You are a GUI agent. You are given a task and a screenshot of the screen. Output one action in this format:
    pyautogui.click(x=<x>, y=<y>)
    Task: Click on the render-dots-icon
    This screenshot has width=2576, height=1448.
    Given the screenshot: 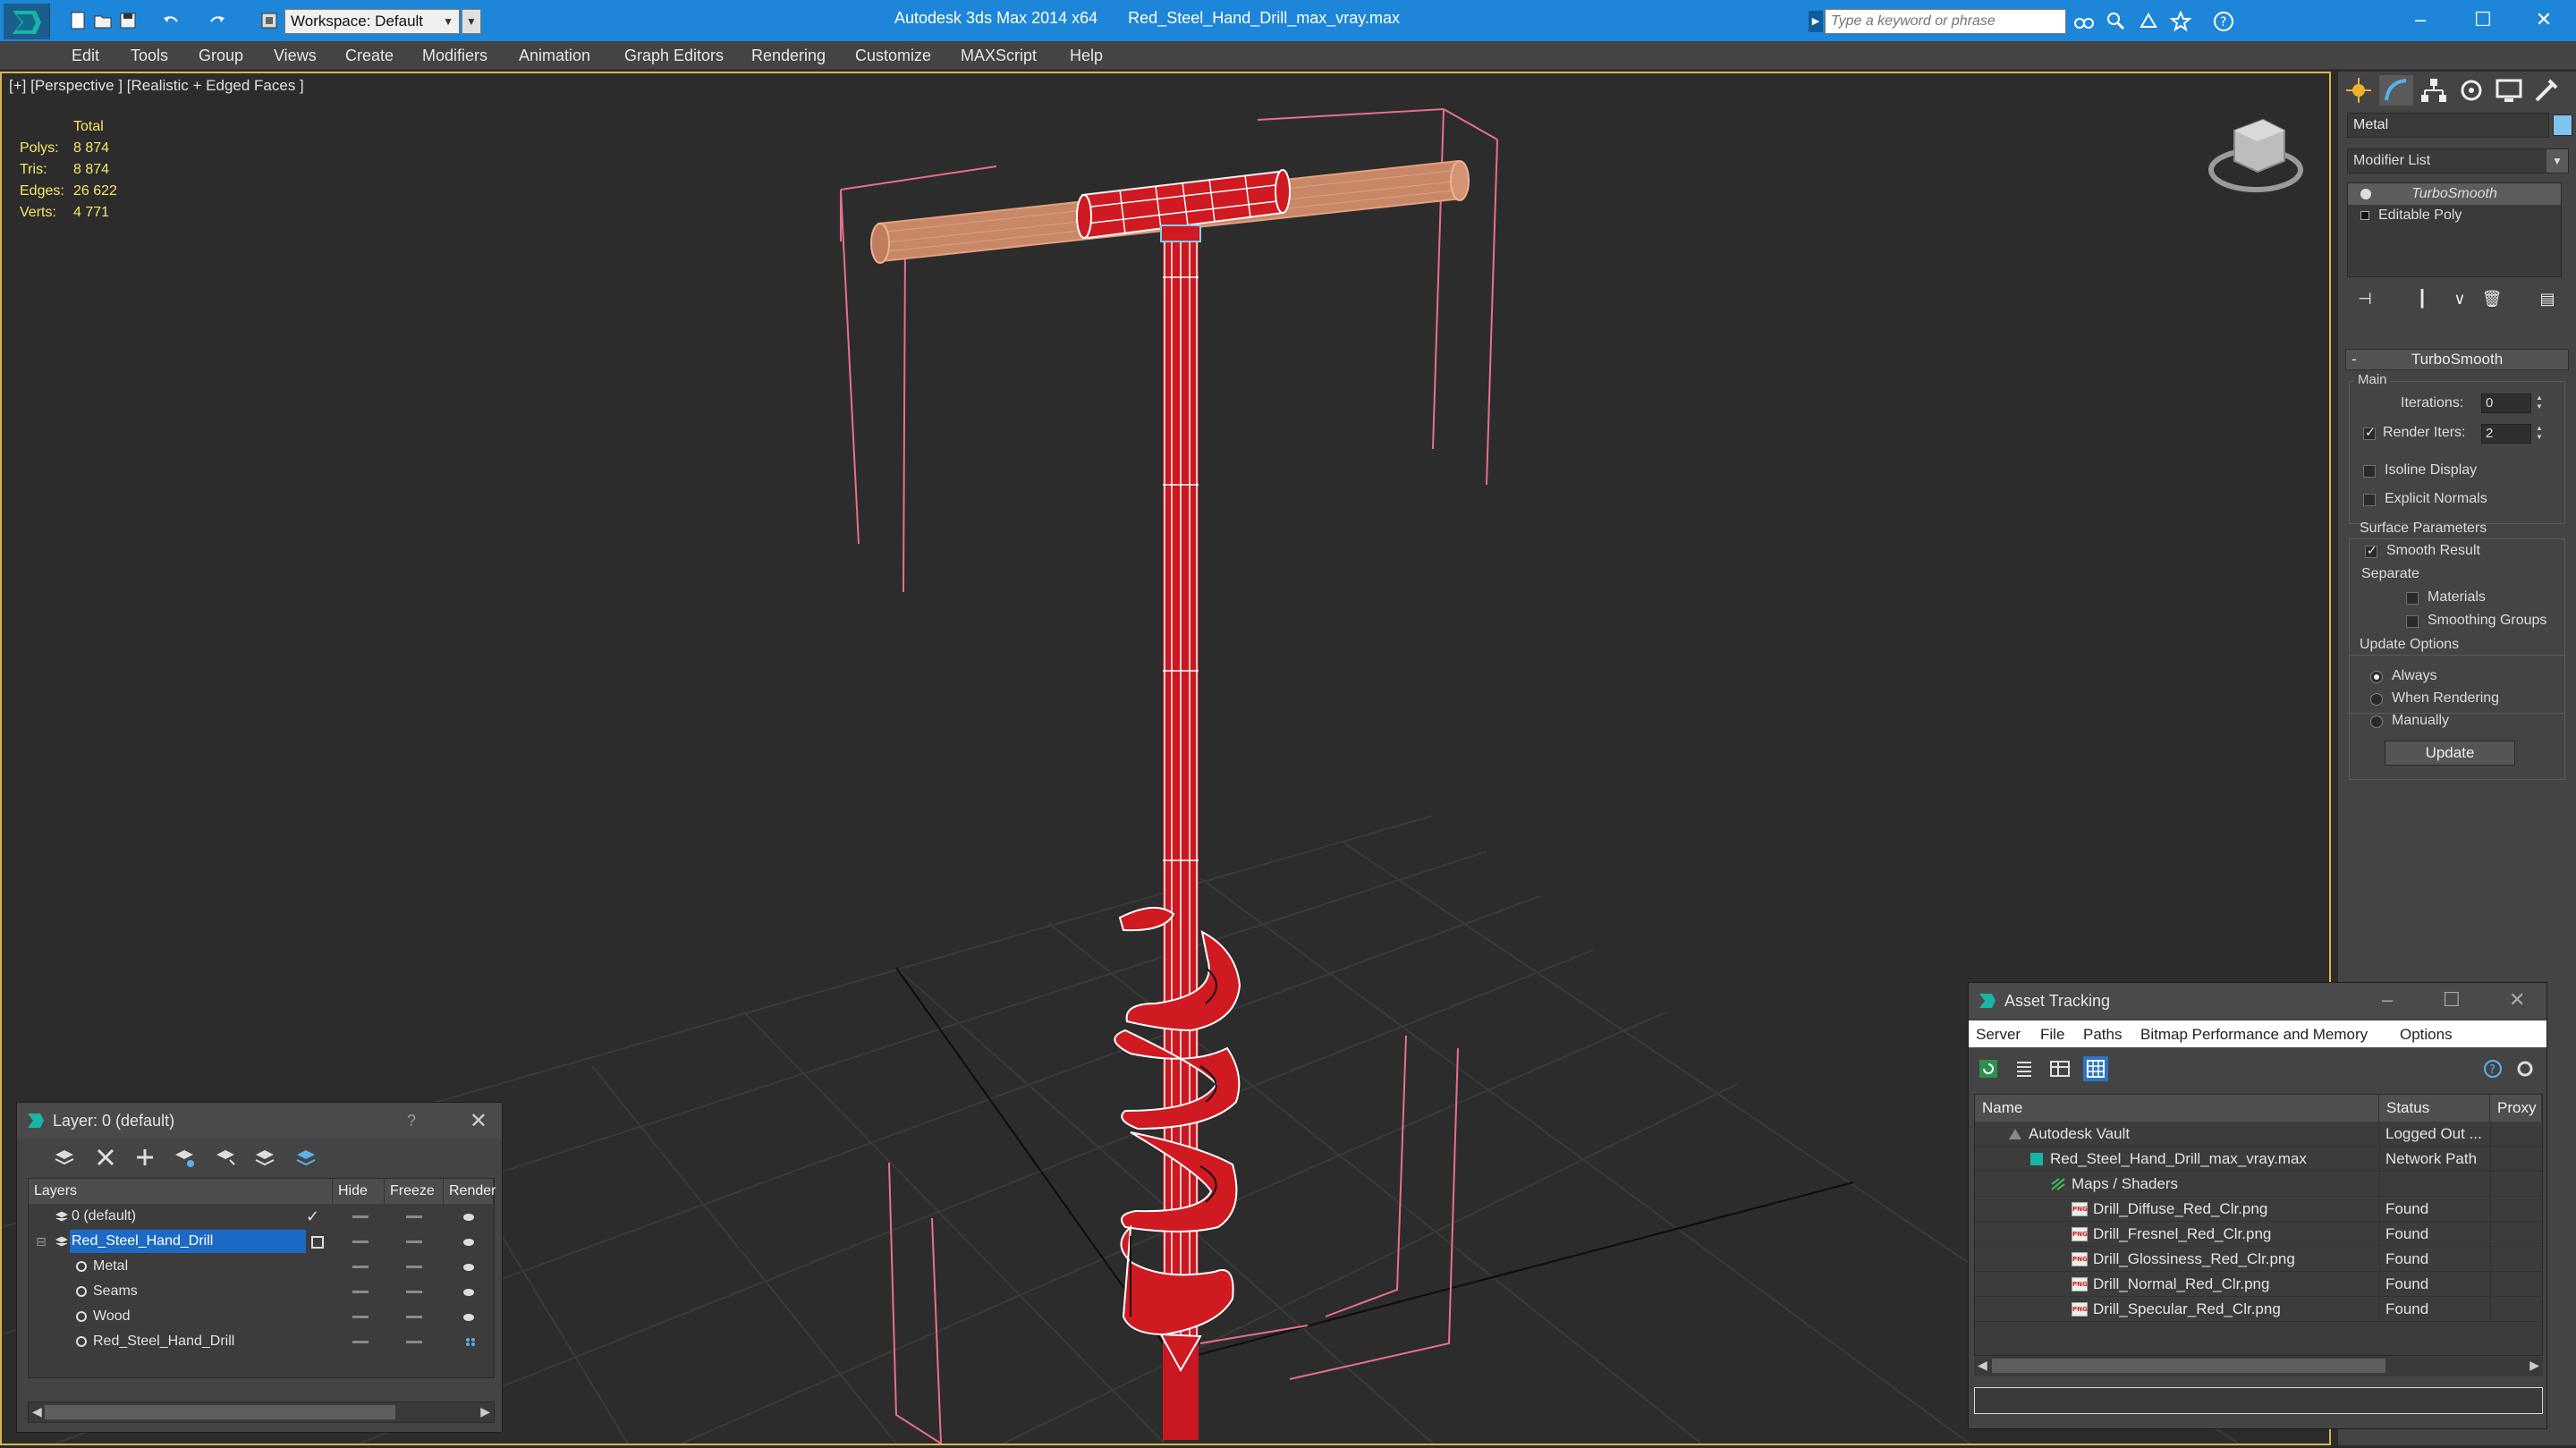 What is the action you would take?
    pyautogui.click(x=470, y=1341)
    